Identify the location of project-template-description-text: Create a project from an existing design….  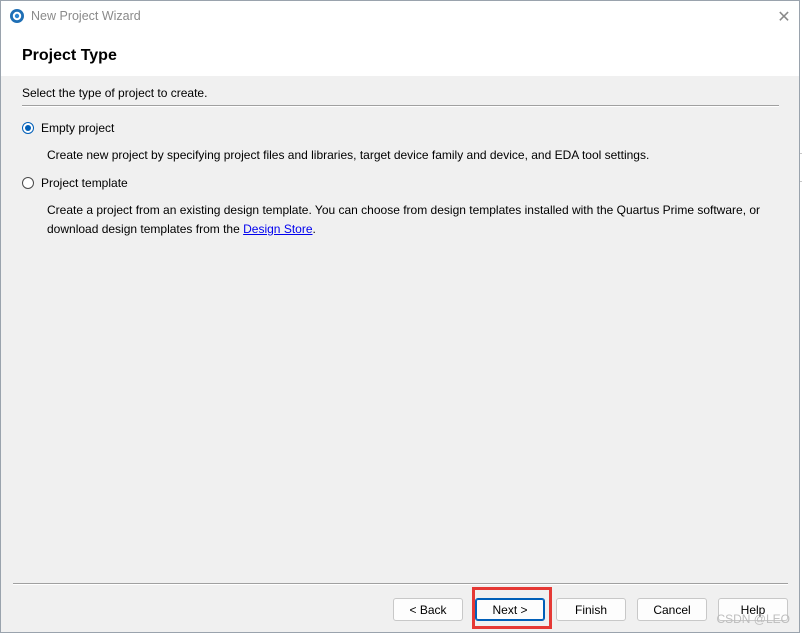
(404, 219).